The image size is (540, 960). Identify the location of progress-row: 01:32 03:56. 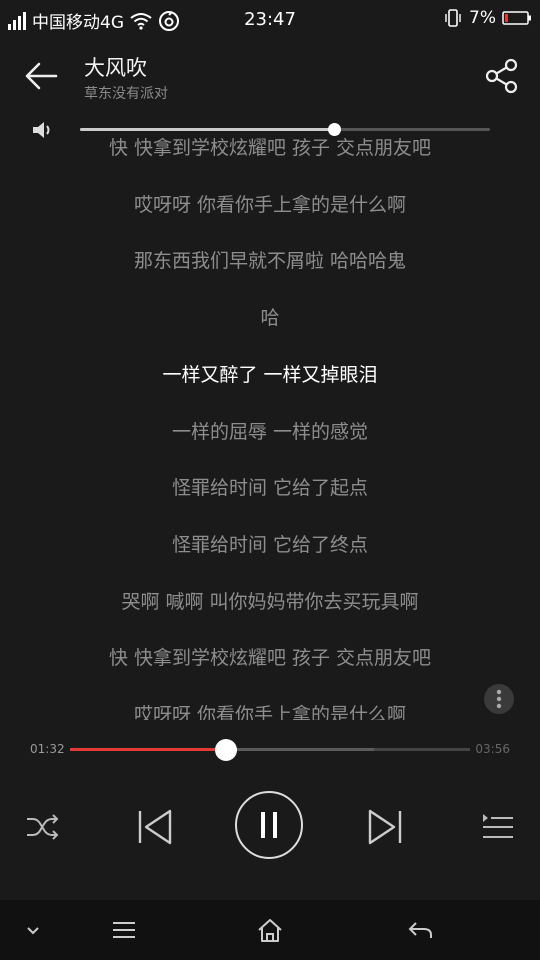
(270, 750).